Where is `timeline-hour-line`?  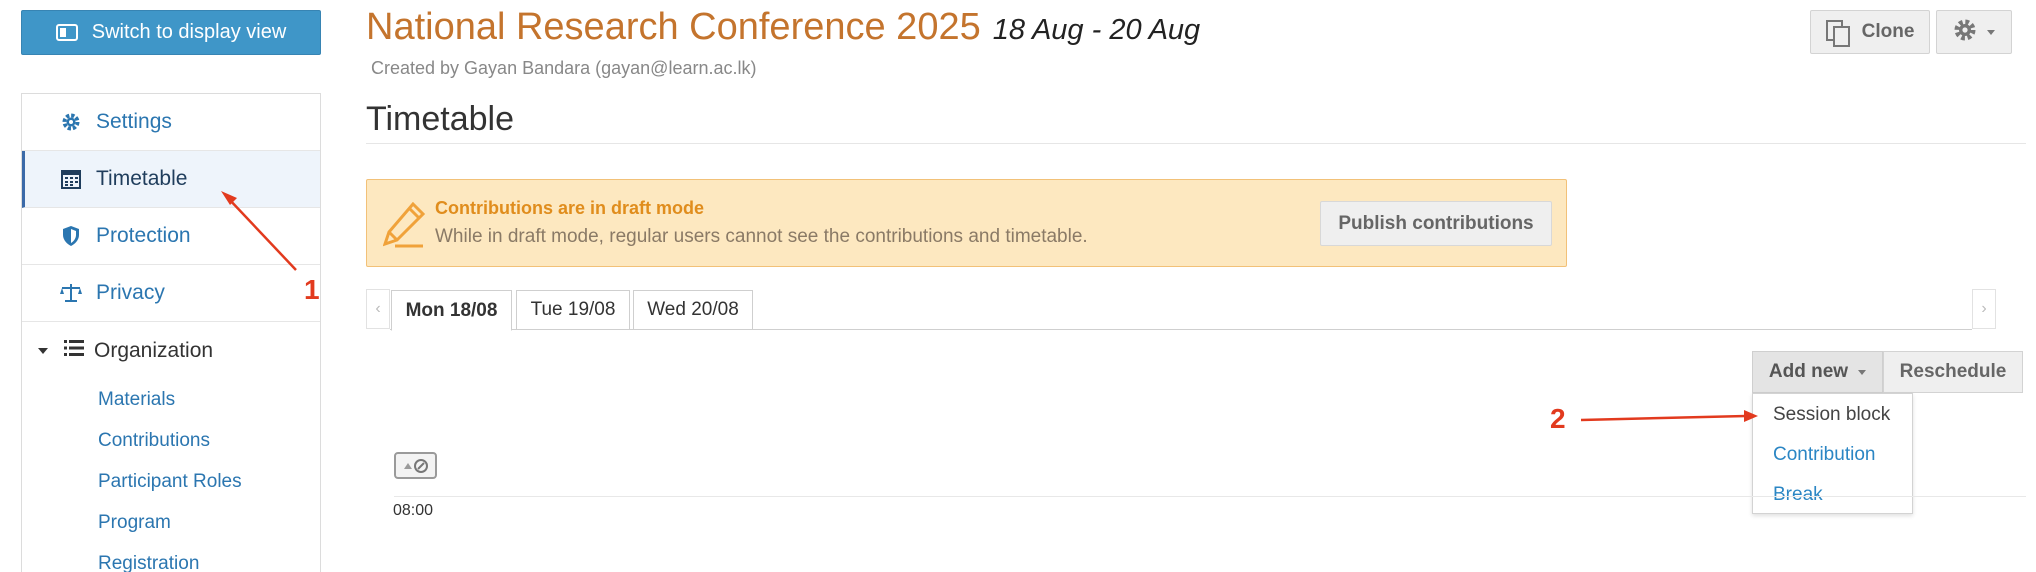 timeline-hour-line is located at coordinates (1210, 496).